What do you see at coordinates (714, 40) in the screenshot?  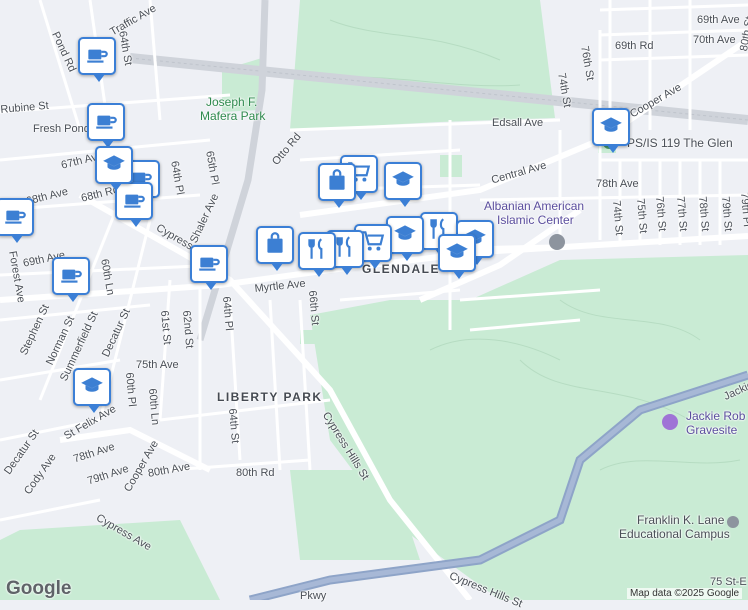 I see `street-70th-ave: 70th Ave` at bounding box center [714, 40].